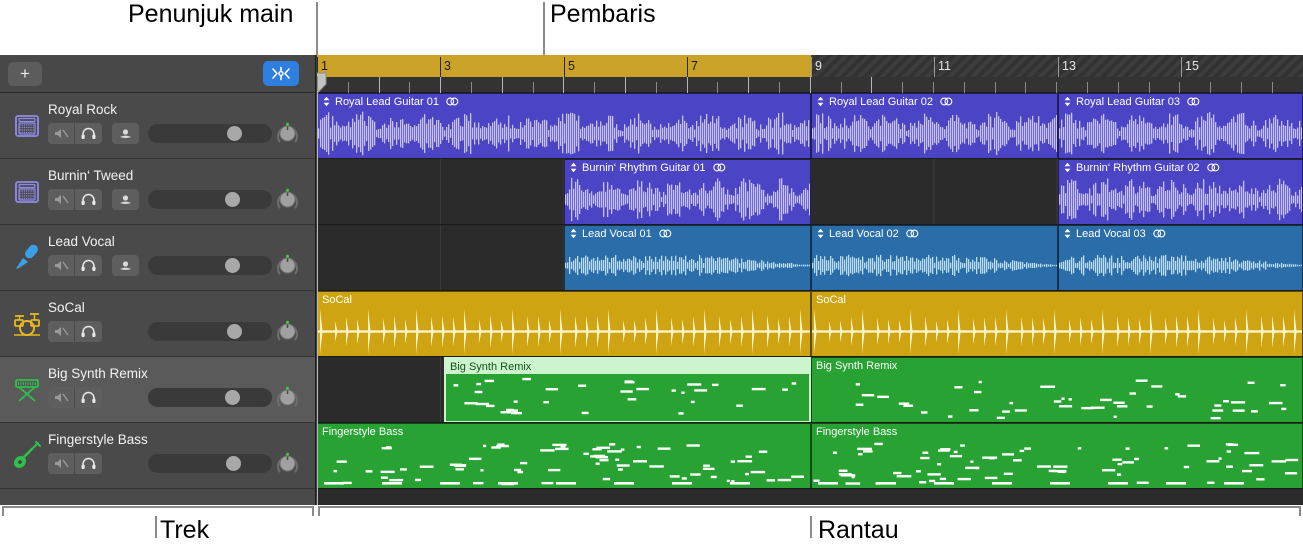  What do you see at coordinates (27, 389) in the screenshot?
I see `track-type-icon-wrap` at bounding box center [27, 389].